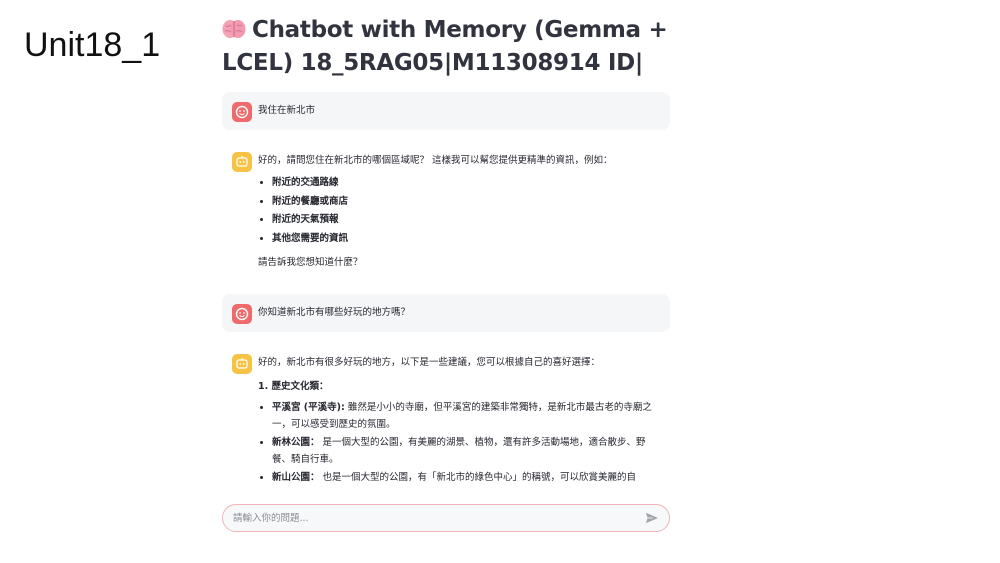 This screenshot has height=563, width=1000. I want to click on list-item: 附近的天氣預報, so click(465, 220).